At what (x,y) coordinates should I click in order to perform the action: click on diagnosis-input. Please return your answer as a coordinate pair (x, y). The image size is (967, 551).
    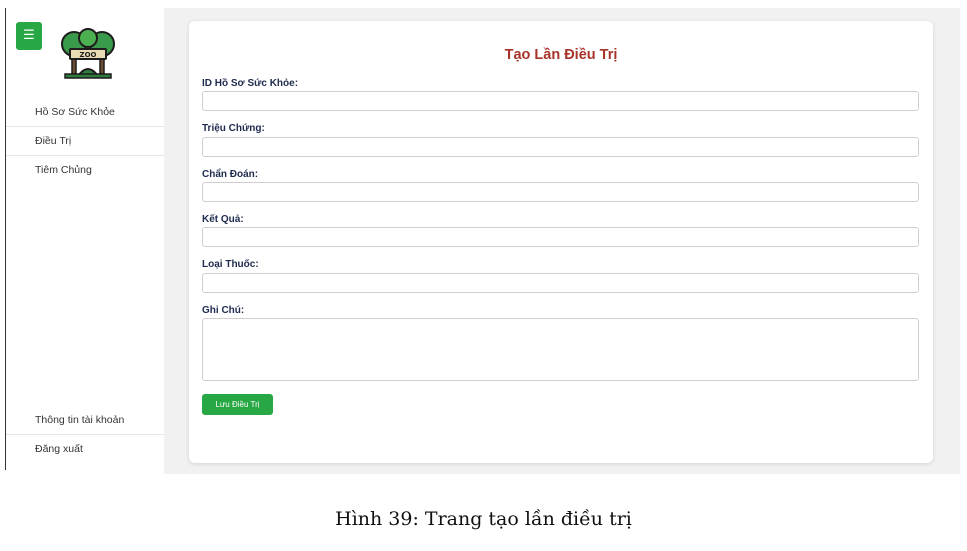
    Looking at the image, I should click on (560, 192).